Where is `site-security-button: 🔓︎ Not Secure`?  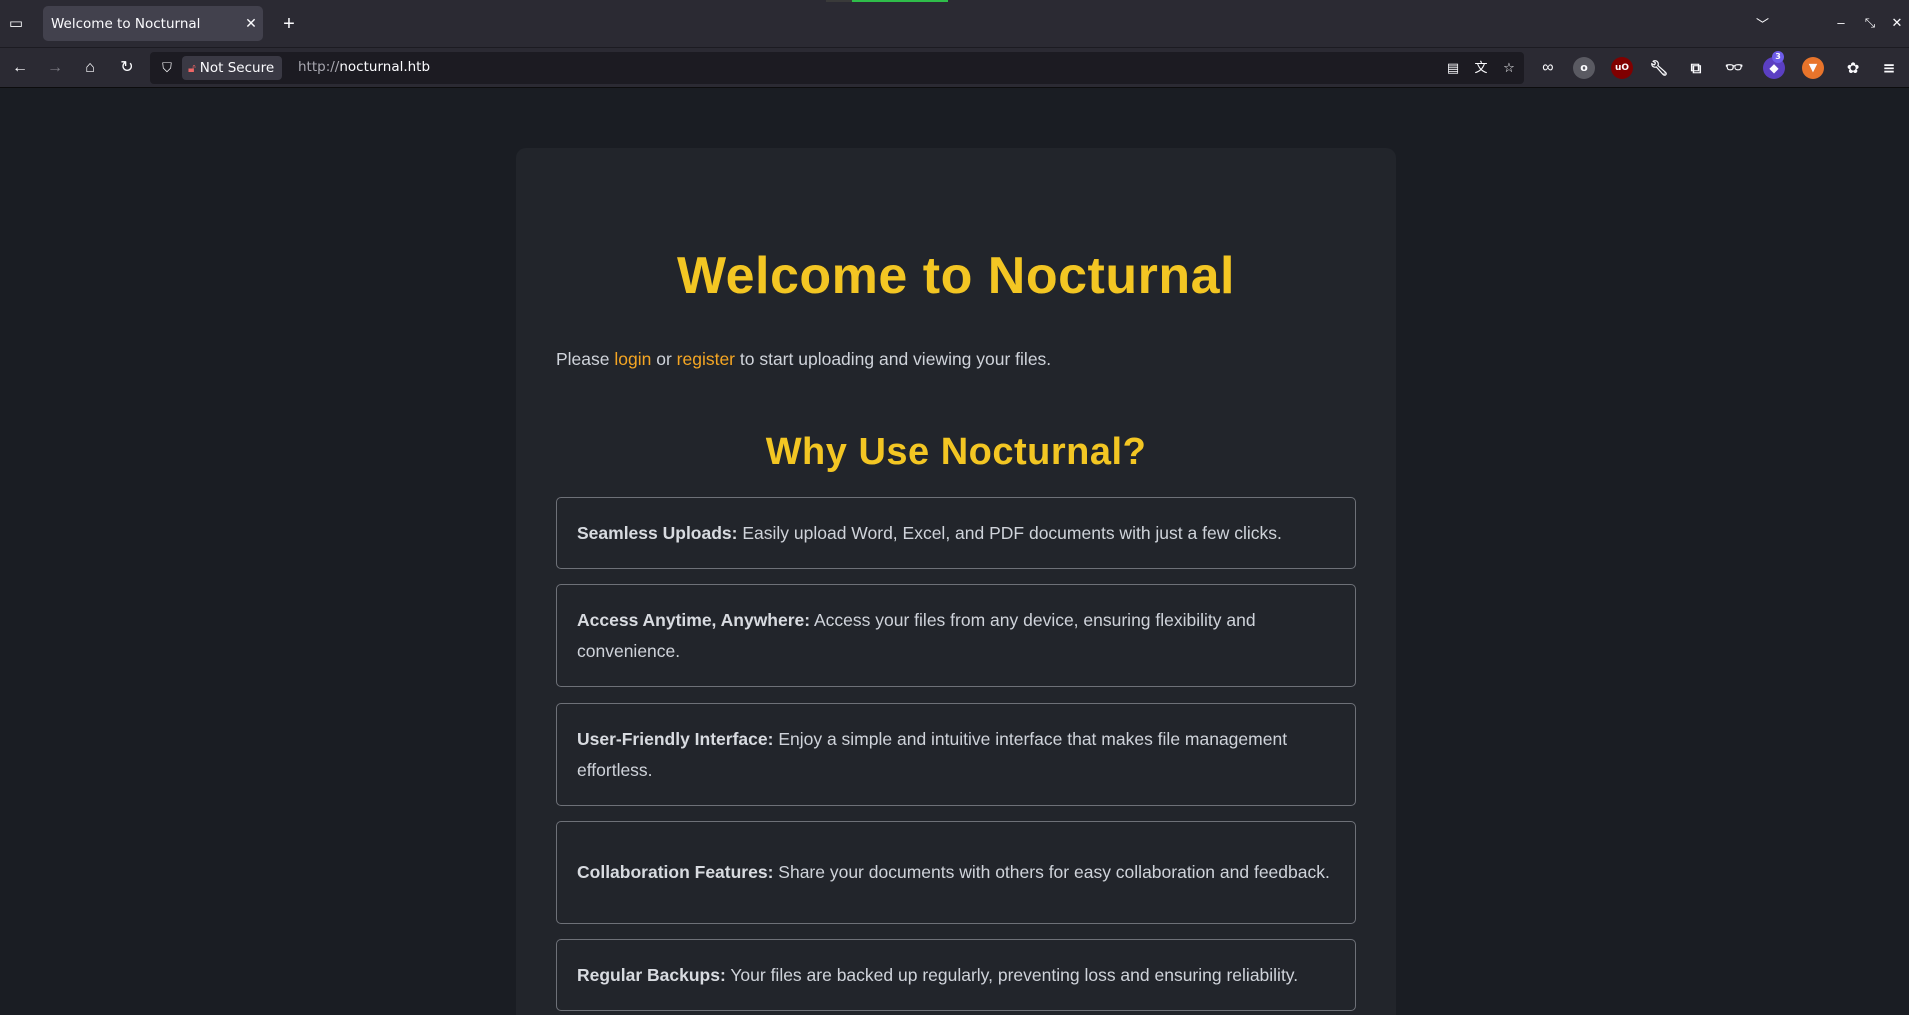
site-security-button: 🔓︎ Not Secure is located at coordinates (232, 68).